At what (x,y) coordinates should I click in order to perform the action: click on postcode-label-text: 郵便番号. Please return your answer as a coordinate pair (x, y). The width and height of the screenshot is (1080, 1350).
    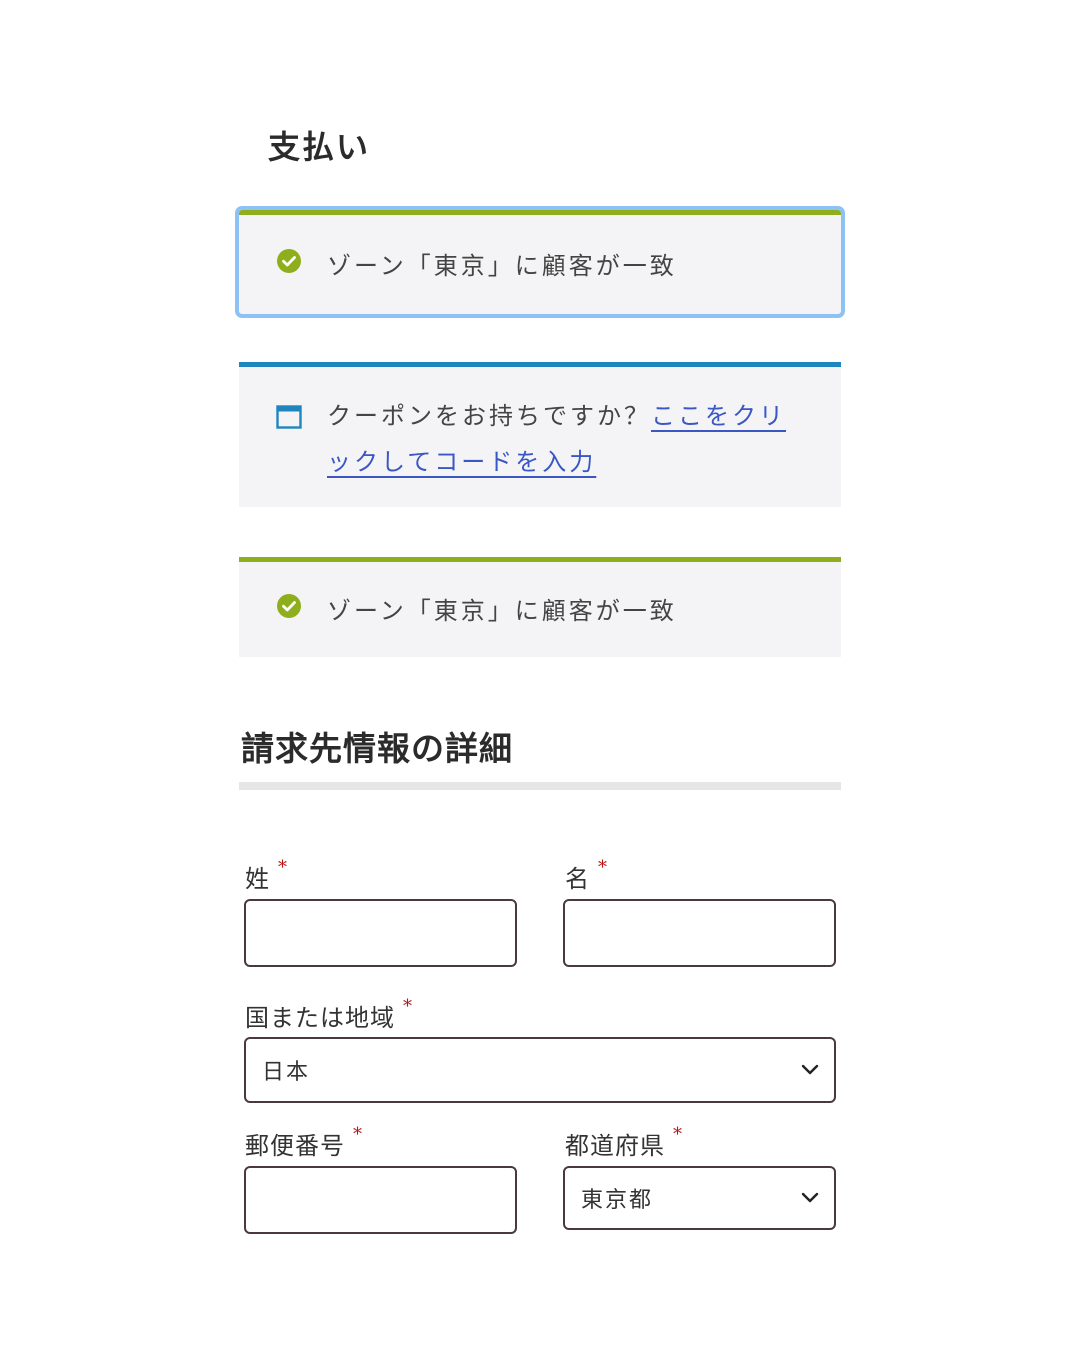
    Looking at the image, I should click on (295, 1146).